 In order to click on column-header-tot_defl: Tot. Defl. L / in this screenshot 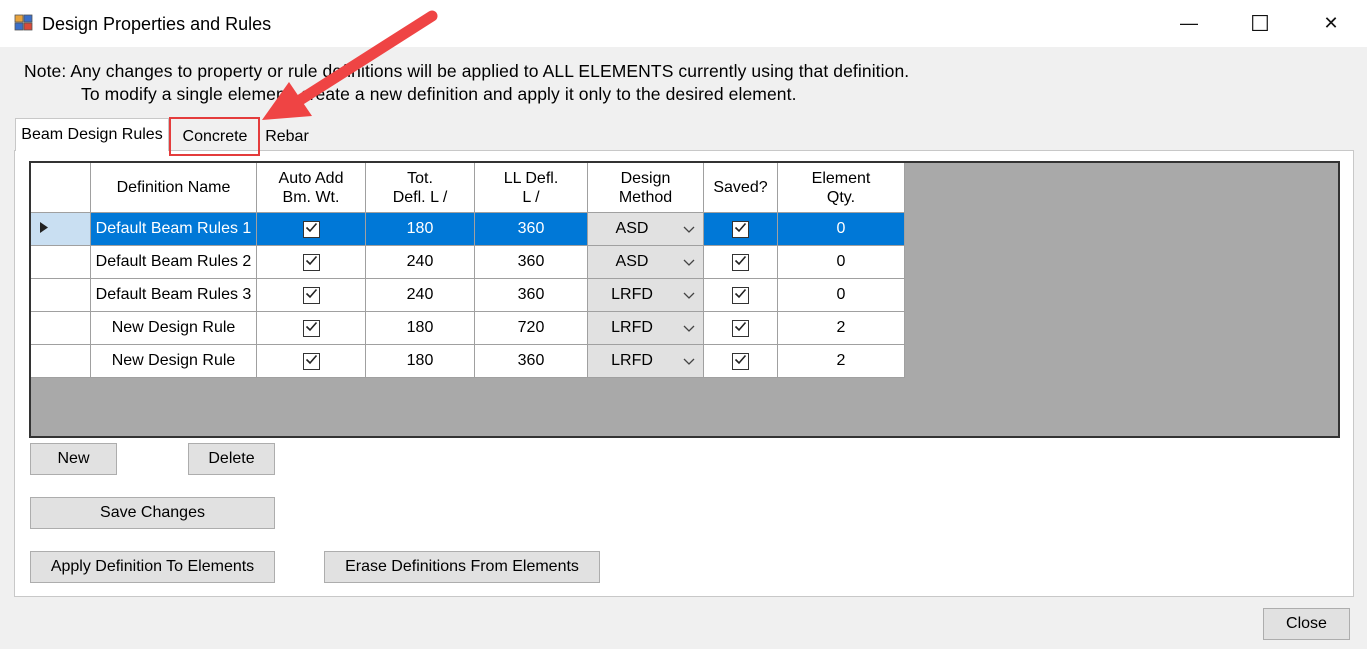, I will do `click(420, 188)`.